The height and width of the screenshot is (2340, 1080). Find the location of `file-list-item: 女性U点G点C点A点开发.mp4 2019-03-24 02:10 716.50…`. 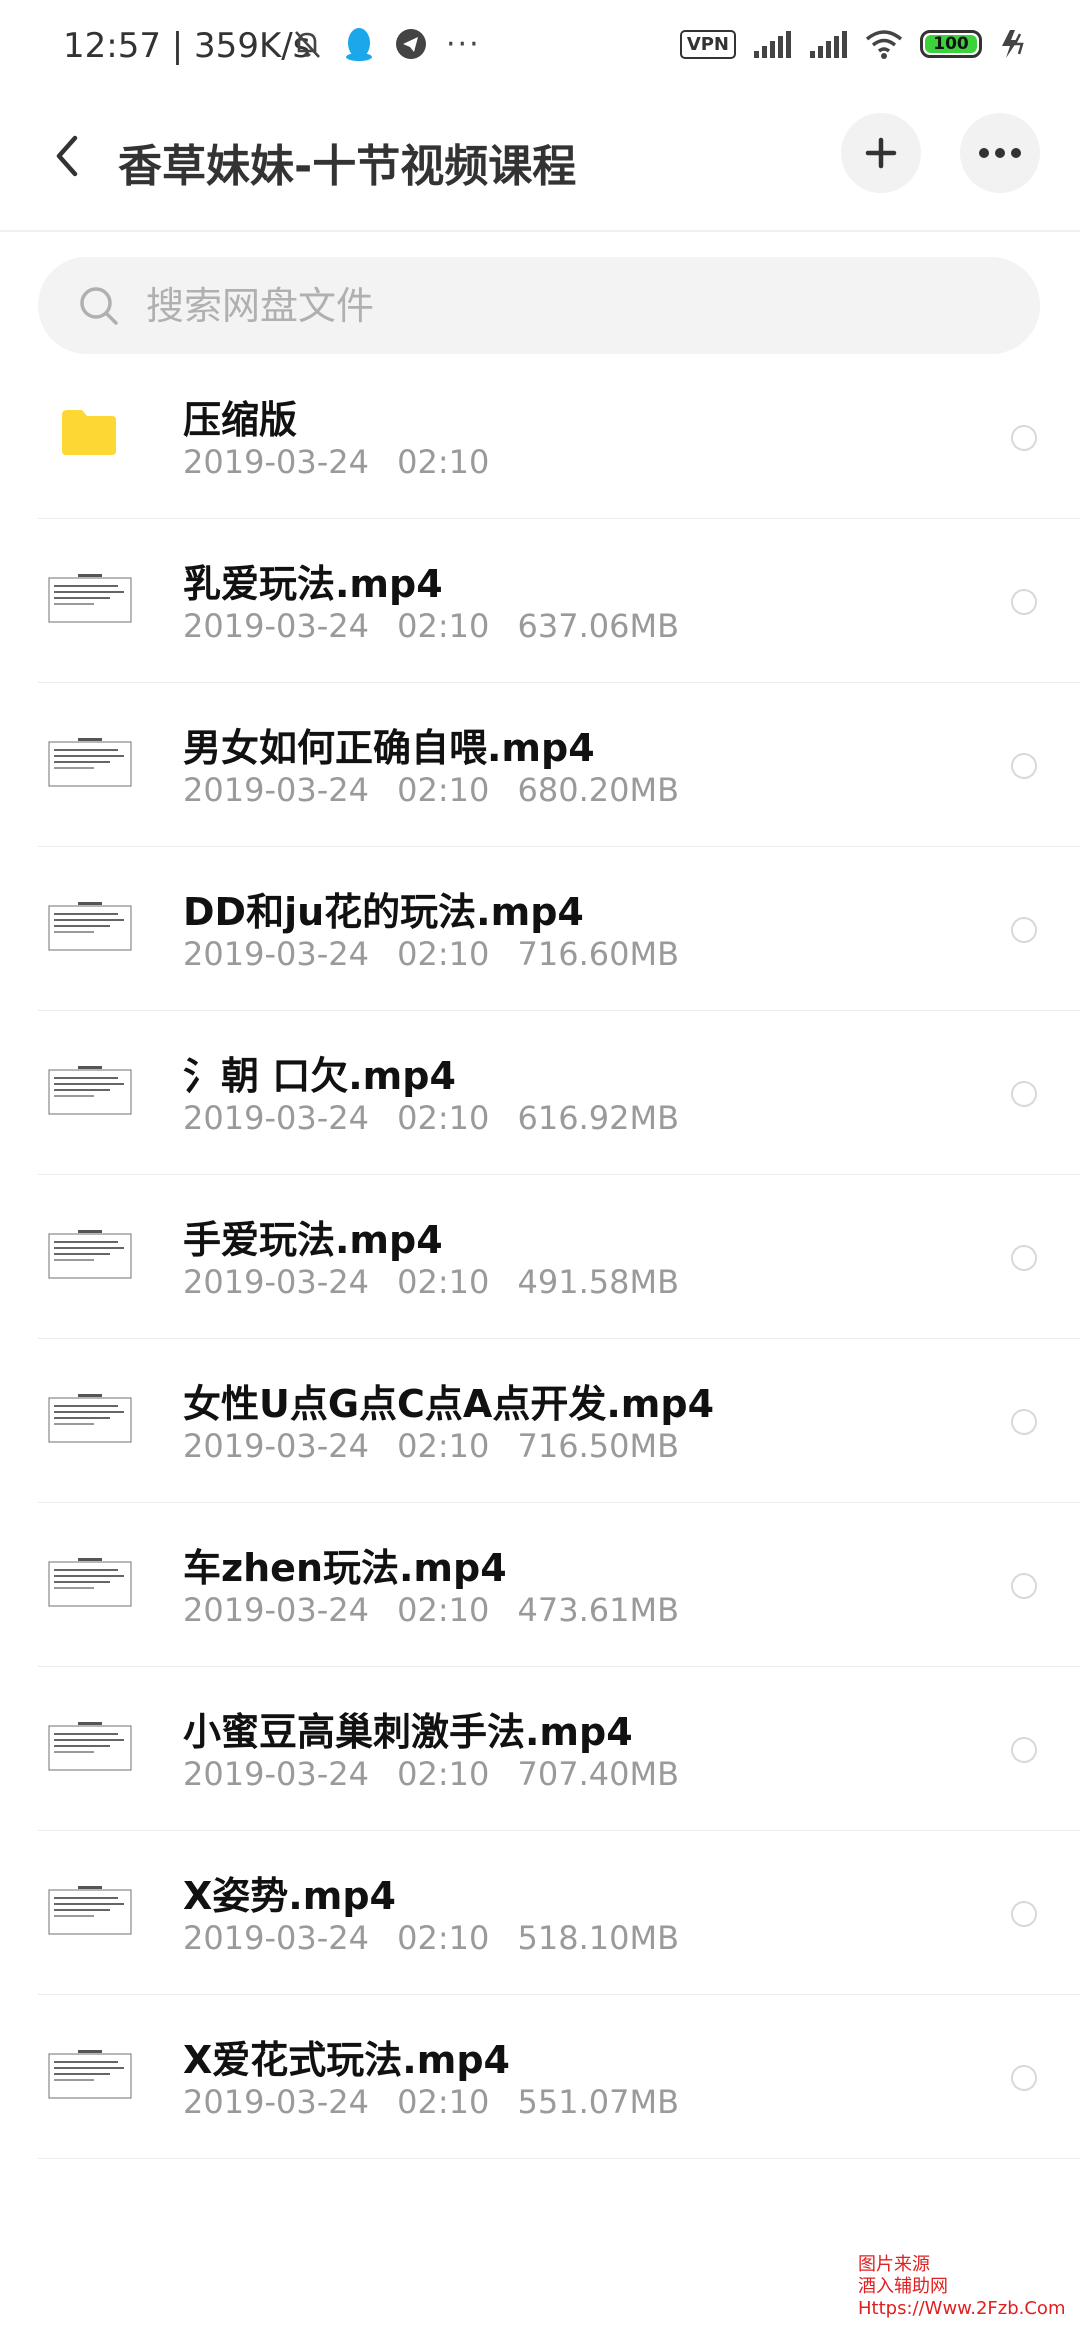

file-list-item: 女性U点G点C点A点开发.mp4 2019-03-24 02:10 716.50… is located at coordinates (559, 1421).